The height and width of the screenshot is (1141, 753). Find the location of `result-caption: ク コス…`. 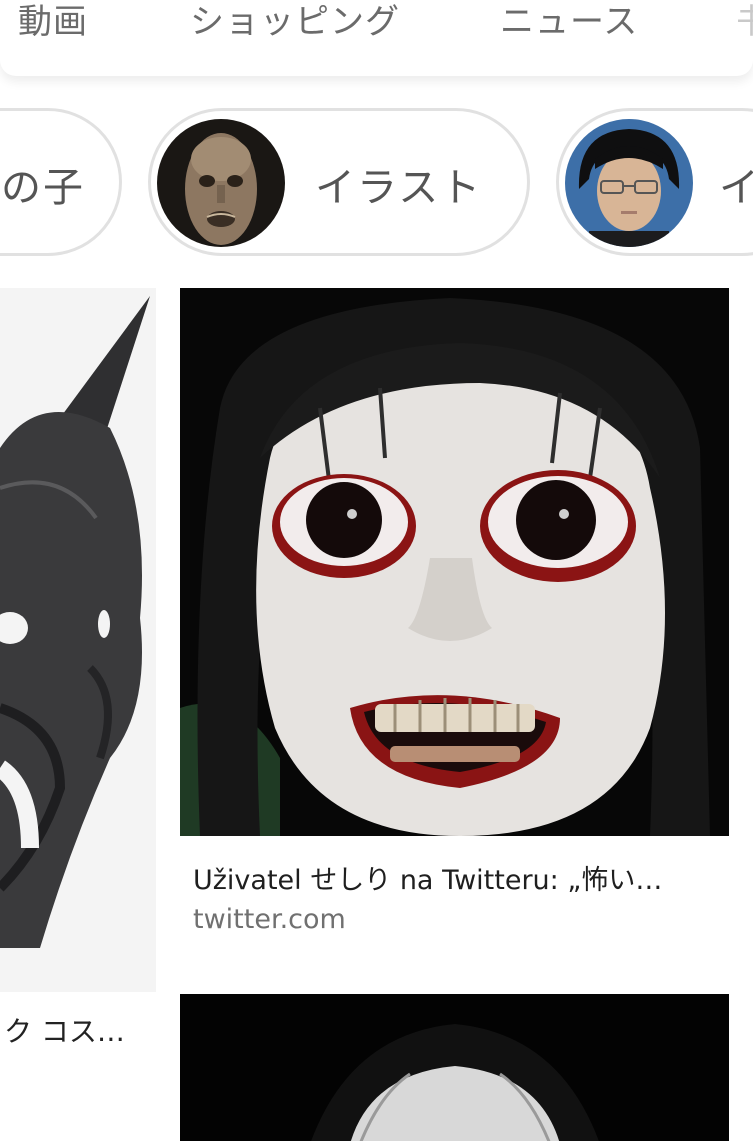

result-caption: ク コス… is located at coordinates (64, 1030).